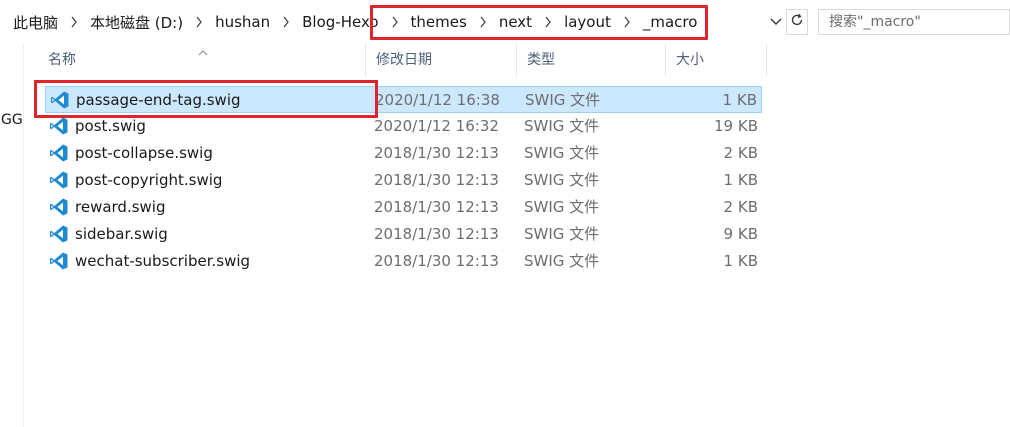  What do you see at coordinates (776, 22) in the screenshot?
I see `chevron-down-icon` at bounding box center [776, 22].